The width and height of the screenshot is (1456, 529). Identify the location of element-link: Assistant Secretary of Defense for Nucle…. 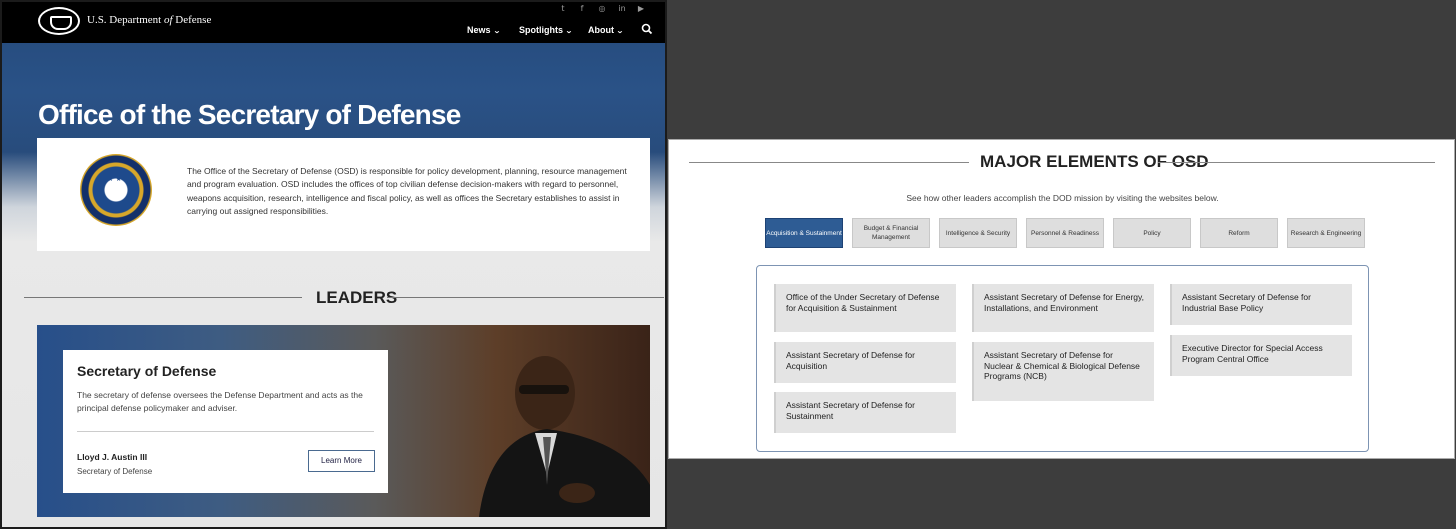
(1063, 371).